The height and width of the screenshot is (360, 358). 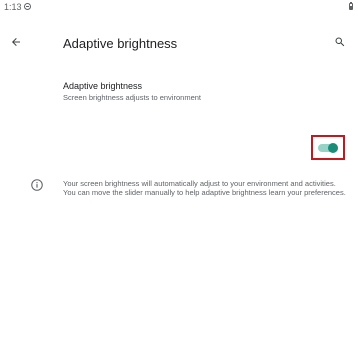 I want to click on back-button, so click(x=16, y=42).